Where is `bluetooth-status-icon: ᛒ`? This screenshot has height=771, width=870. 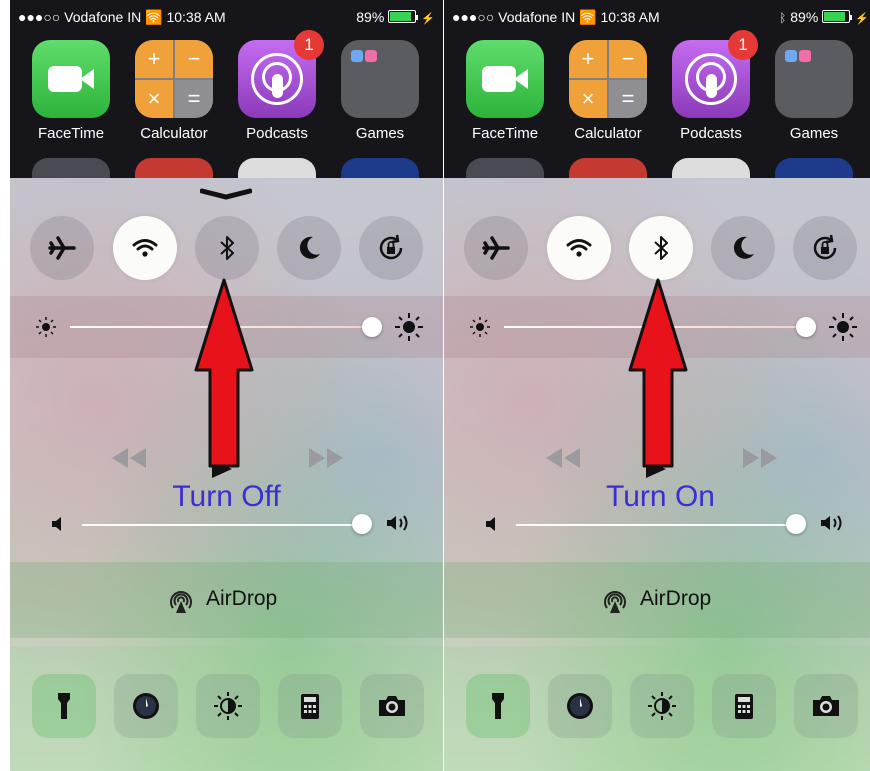 bluetooth-status-icon: ᛒ is located at coordinates (783, 18).